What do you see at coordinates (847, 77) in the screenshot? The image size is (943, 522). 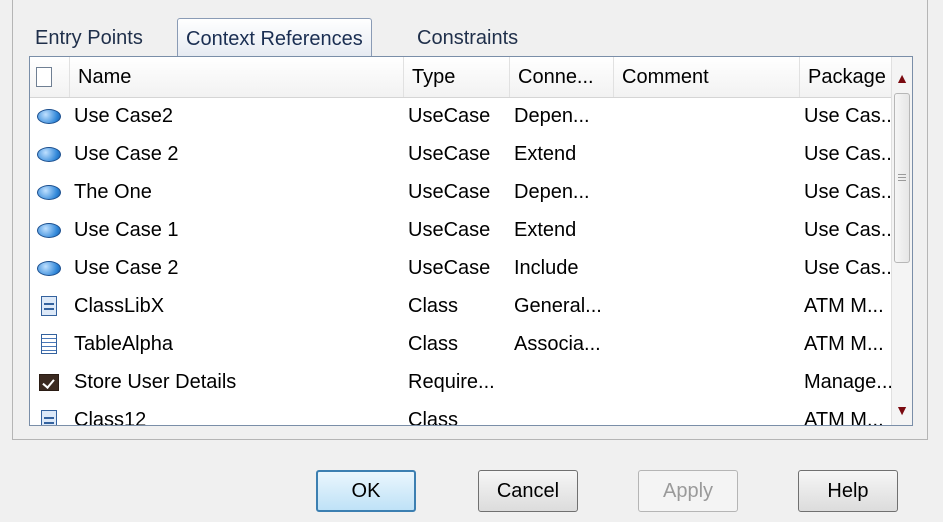 I see `column-header-package: Package` at bounding box center [847, 77].